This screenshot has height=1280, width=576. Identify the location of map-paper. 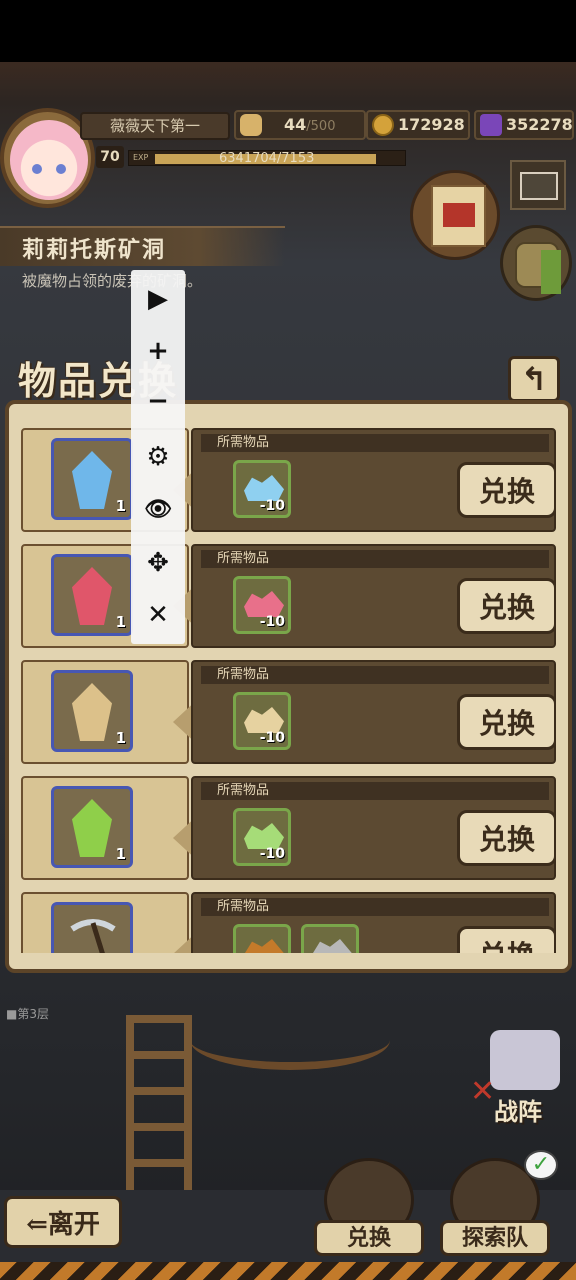
(458, 216).